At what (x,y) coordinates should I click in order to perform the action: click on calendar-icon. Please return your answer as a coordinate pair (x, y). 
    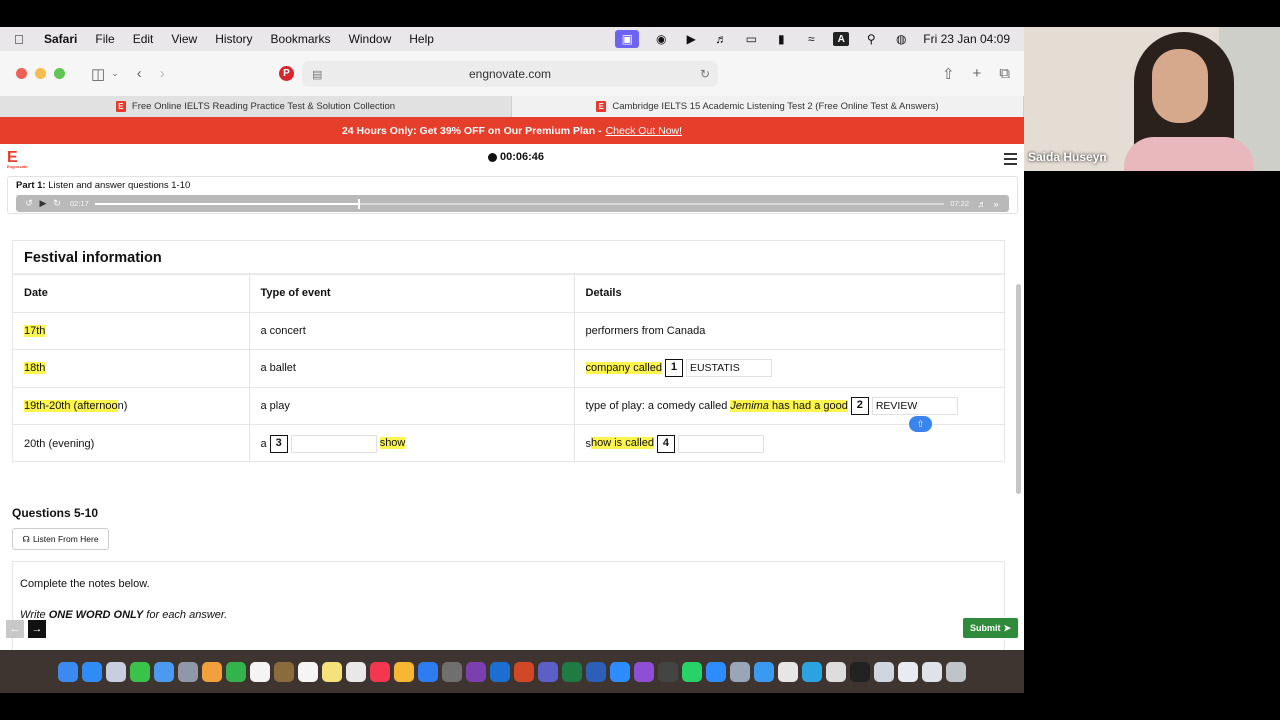
    Looking at the image, I should click on (260, 671).